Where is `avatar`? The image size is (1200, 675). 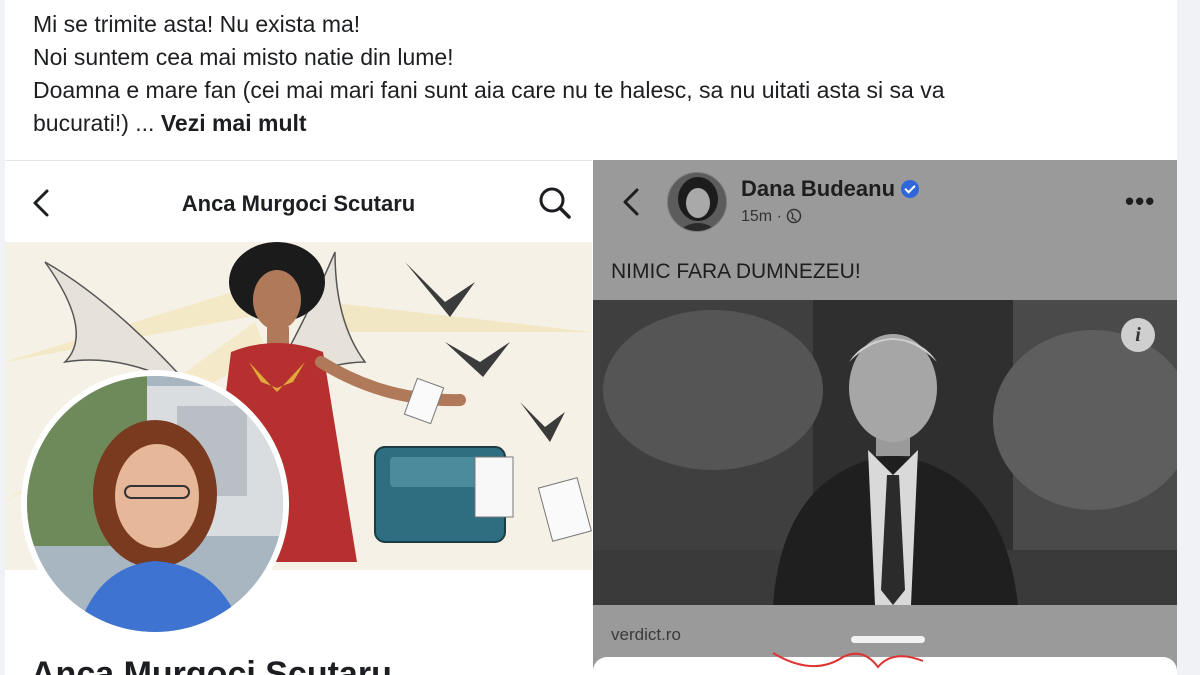 avatar is located at coordinates (697, 202).